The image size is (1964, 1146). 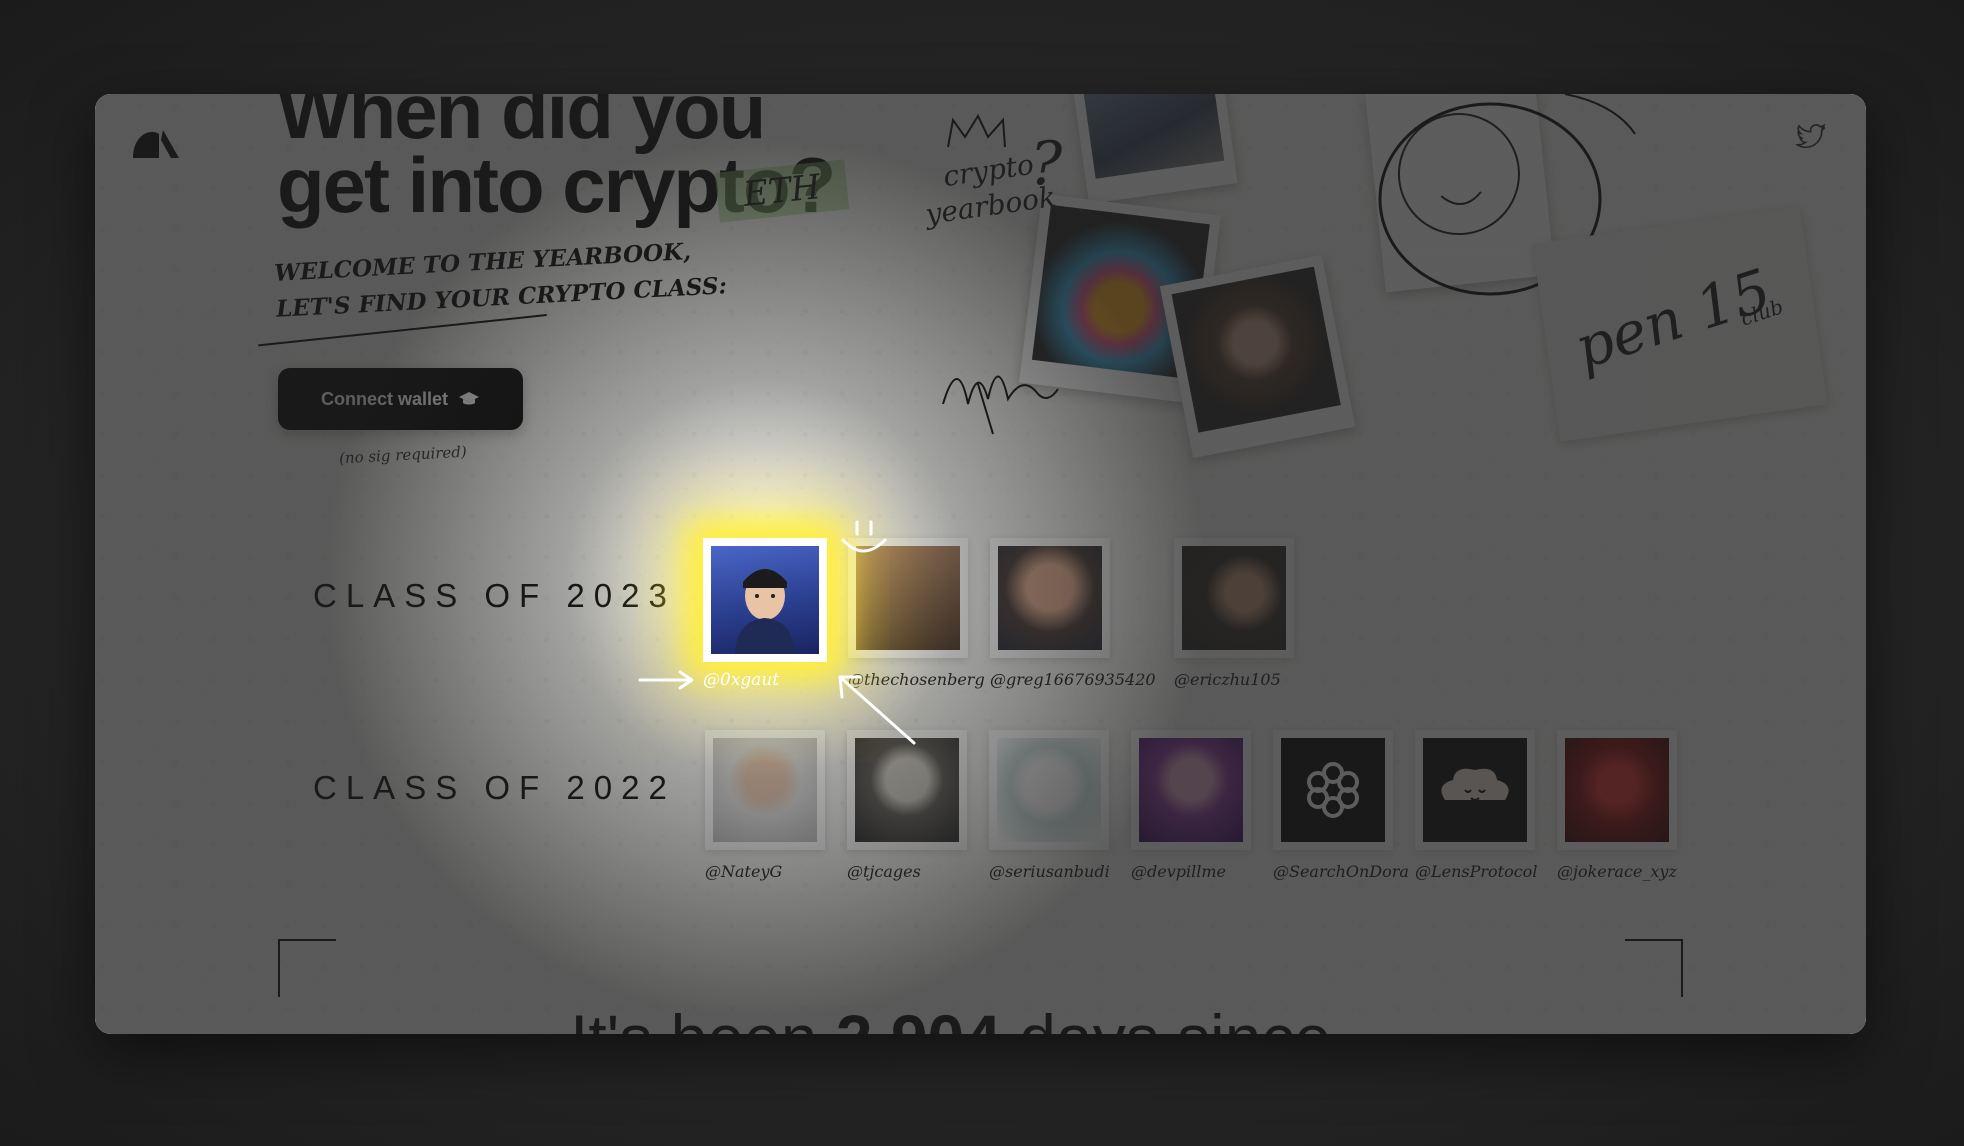 I want to click on member-handle: @LensProtocol, so click(x=1476, y=871).